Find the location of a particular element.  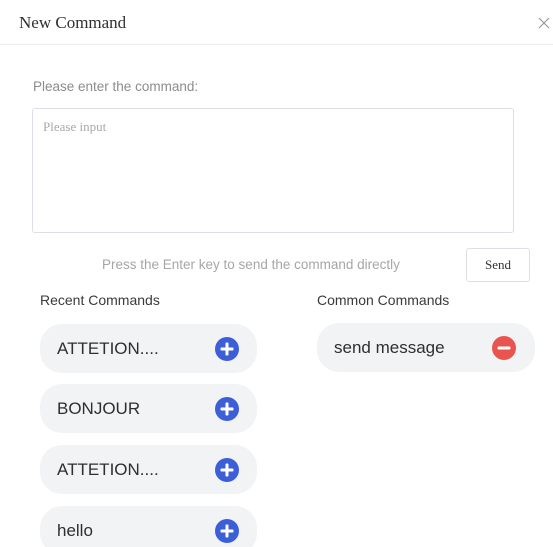

dialog-title: New Command is located at coordinates (73, 22).